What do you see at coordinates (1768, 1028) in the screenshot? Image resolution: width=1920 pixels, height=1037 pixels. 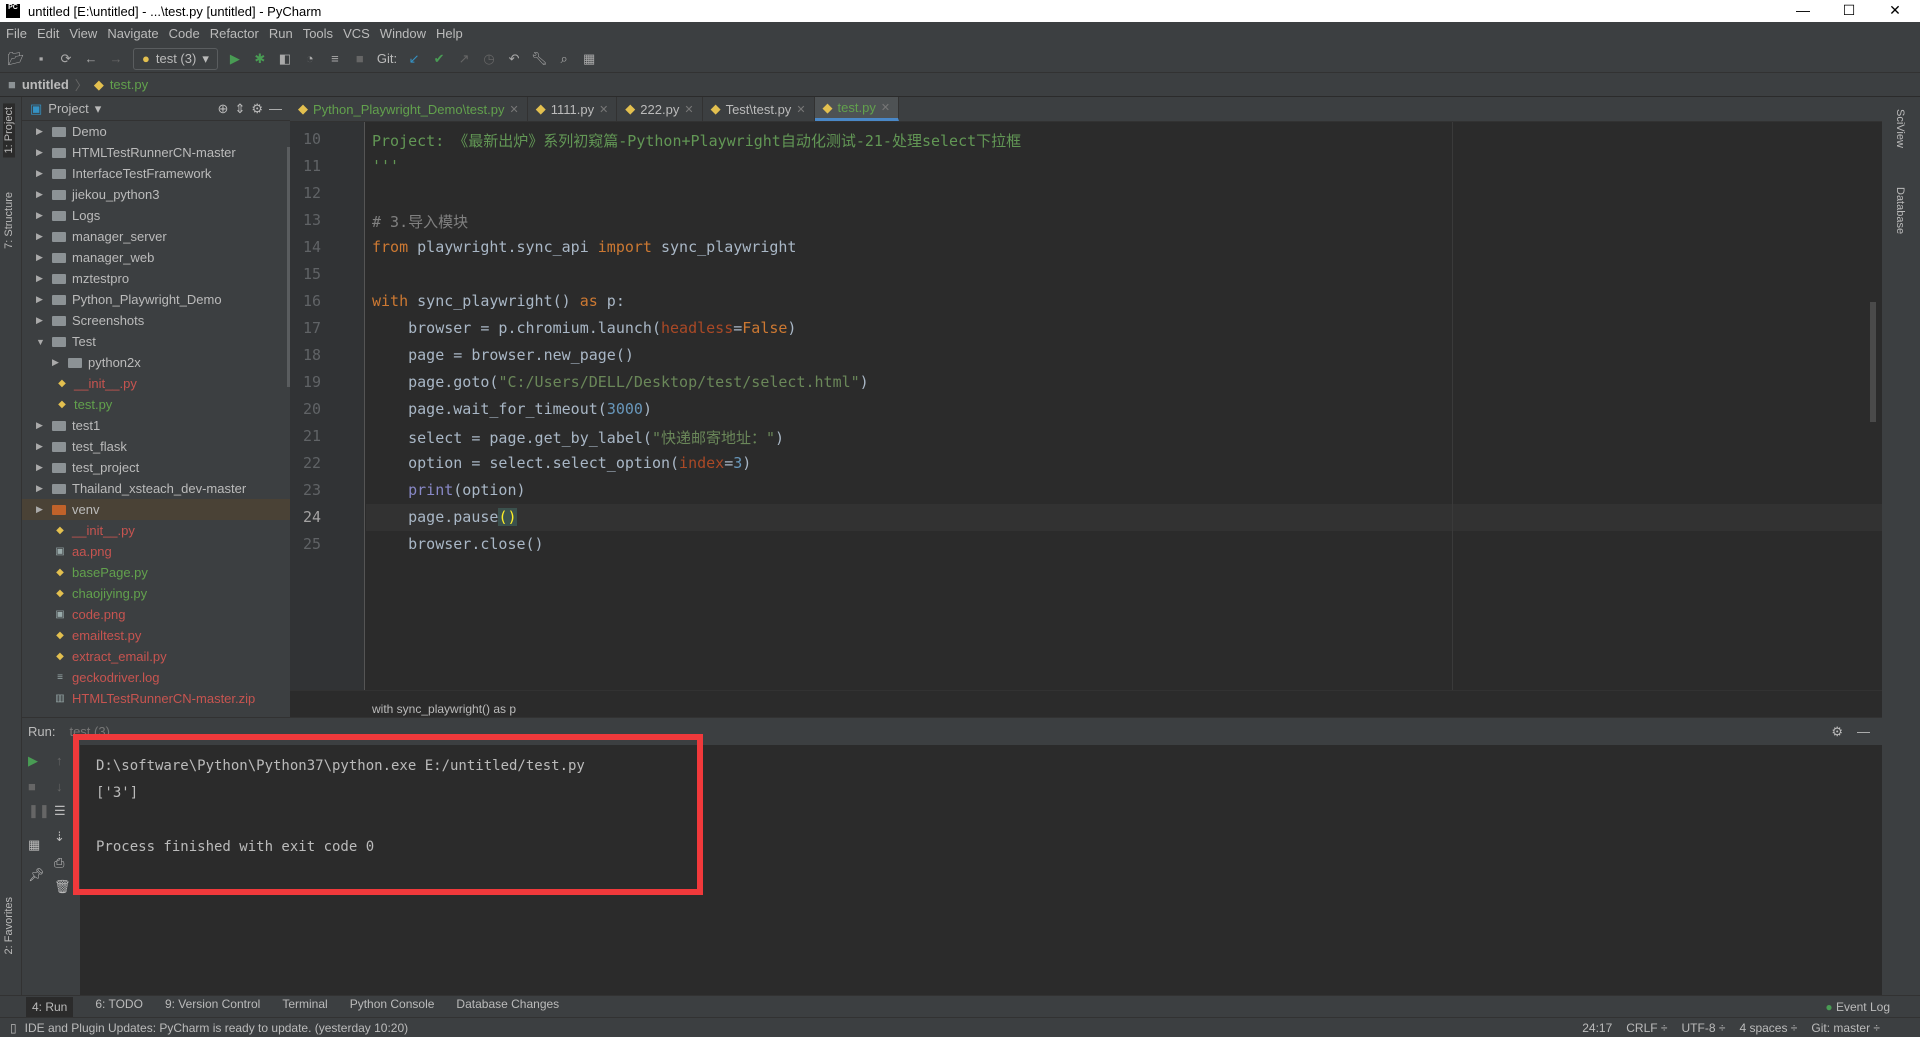 I see `indent-setting: 4 spaces ÷` at bounding box center [1768, 1028].